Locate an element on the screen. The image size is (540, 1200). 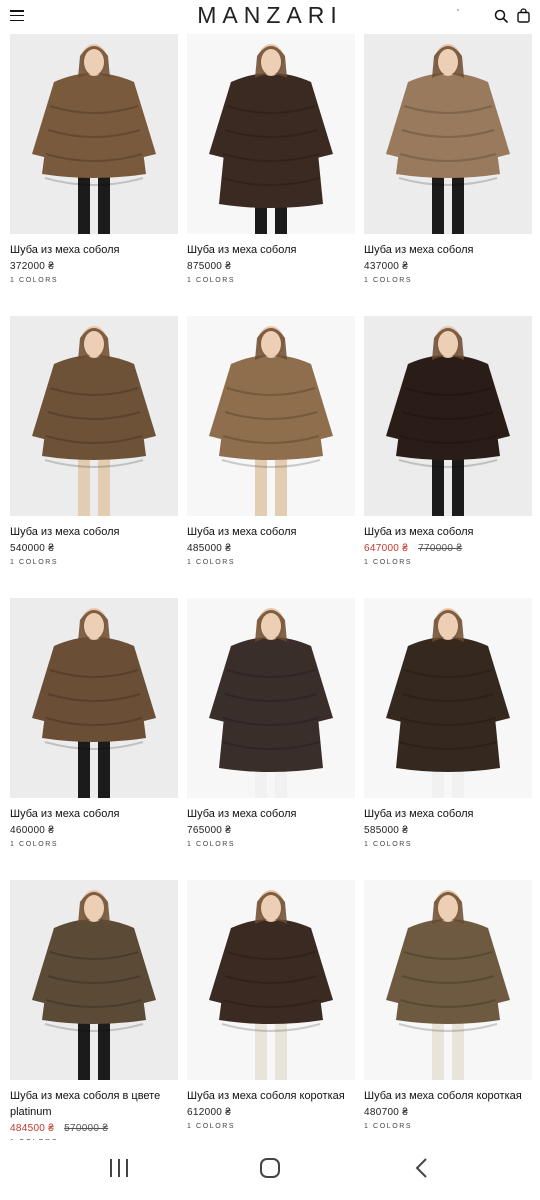
product-card: Шуба из меха соболя 485000 ₴ 1 COLORS is located at coordinates (271, 442).